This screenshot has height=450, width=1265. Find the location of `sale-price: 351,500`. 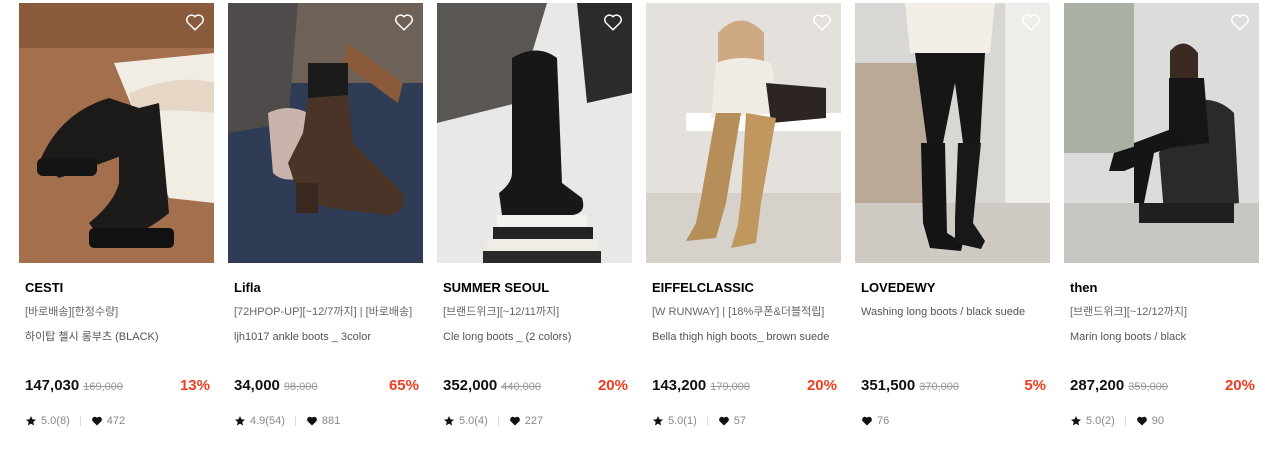

sale-price: 351,500 is located at coordinates (888, 385).